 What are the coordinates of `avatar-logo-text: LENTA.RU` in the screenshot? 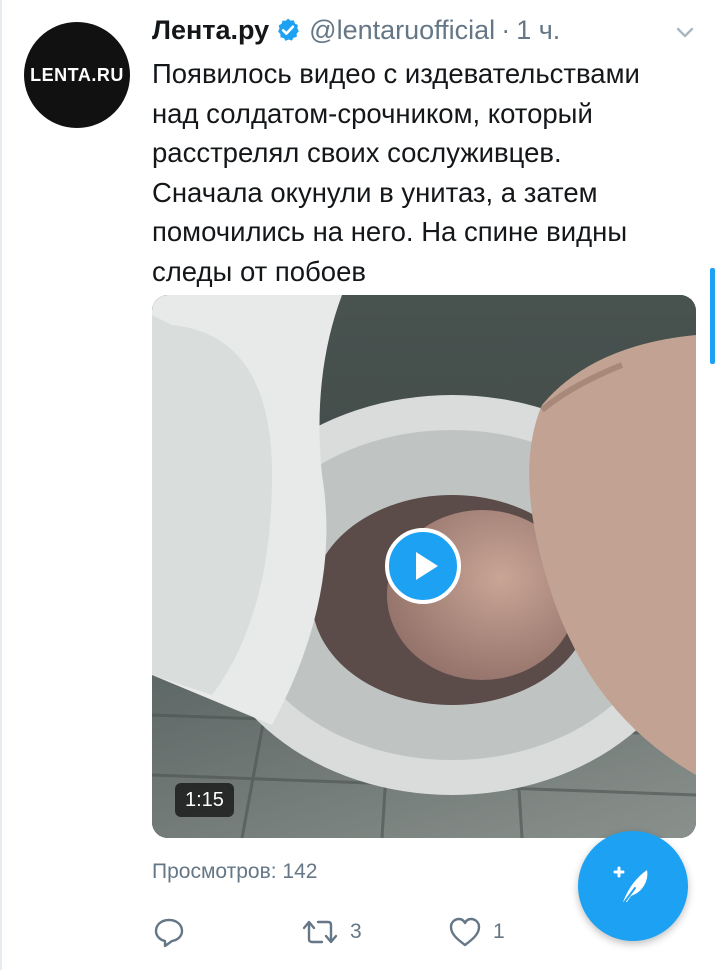 It's located at (77, 74).